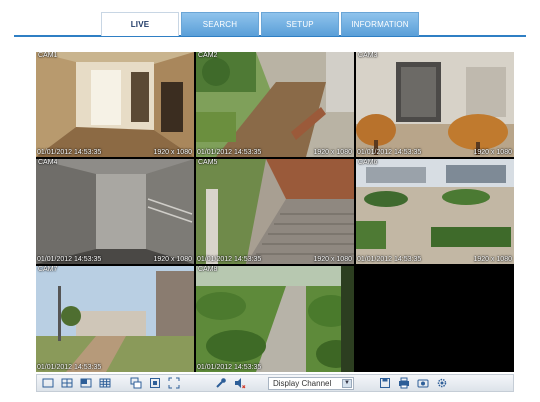 This screenshot has width=540, height=402. I want to click on camera-view-3: CAM3 01/01/2012 14:53:35 1920 x 1080, so click(435, 104).